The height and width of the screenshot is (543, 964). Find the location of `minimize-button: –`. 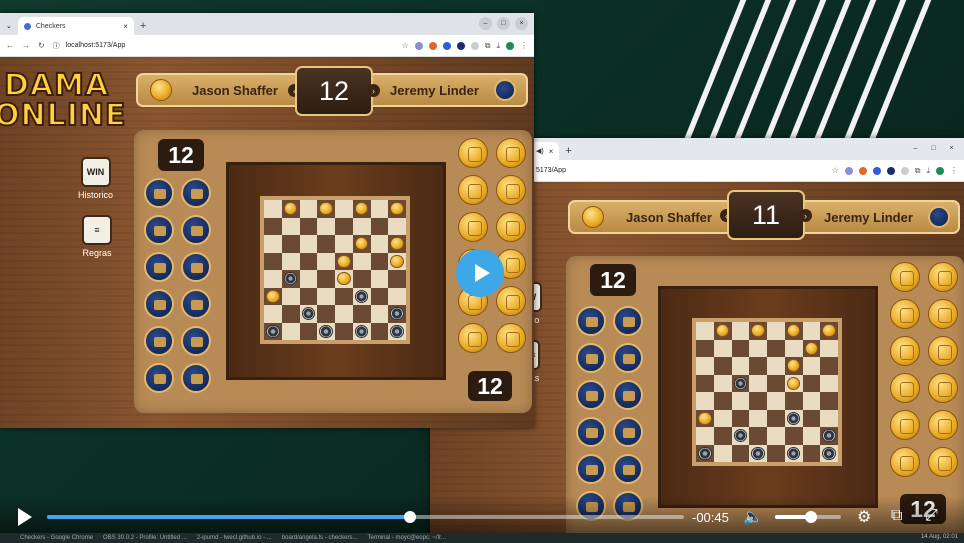

minimize-button: – is located at coordinates (485, 23).